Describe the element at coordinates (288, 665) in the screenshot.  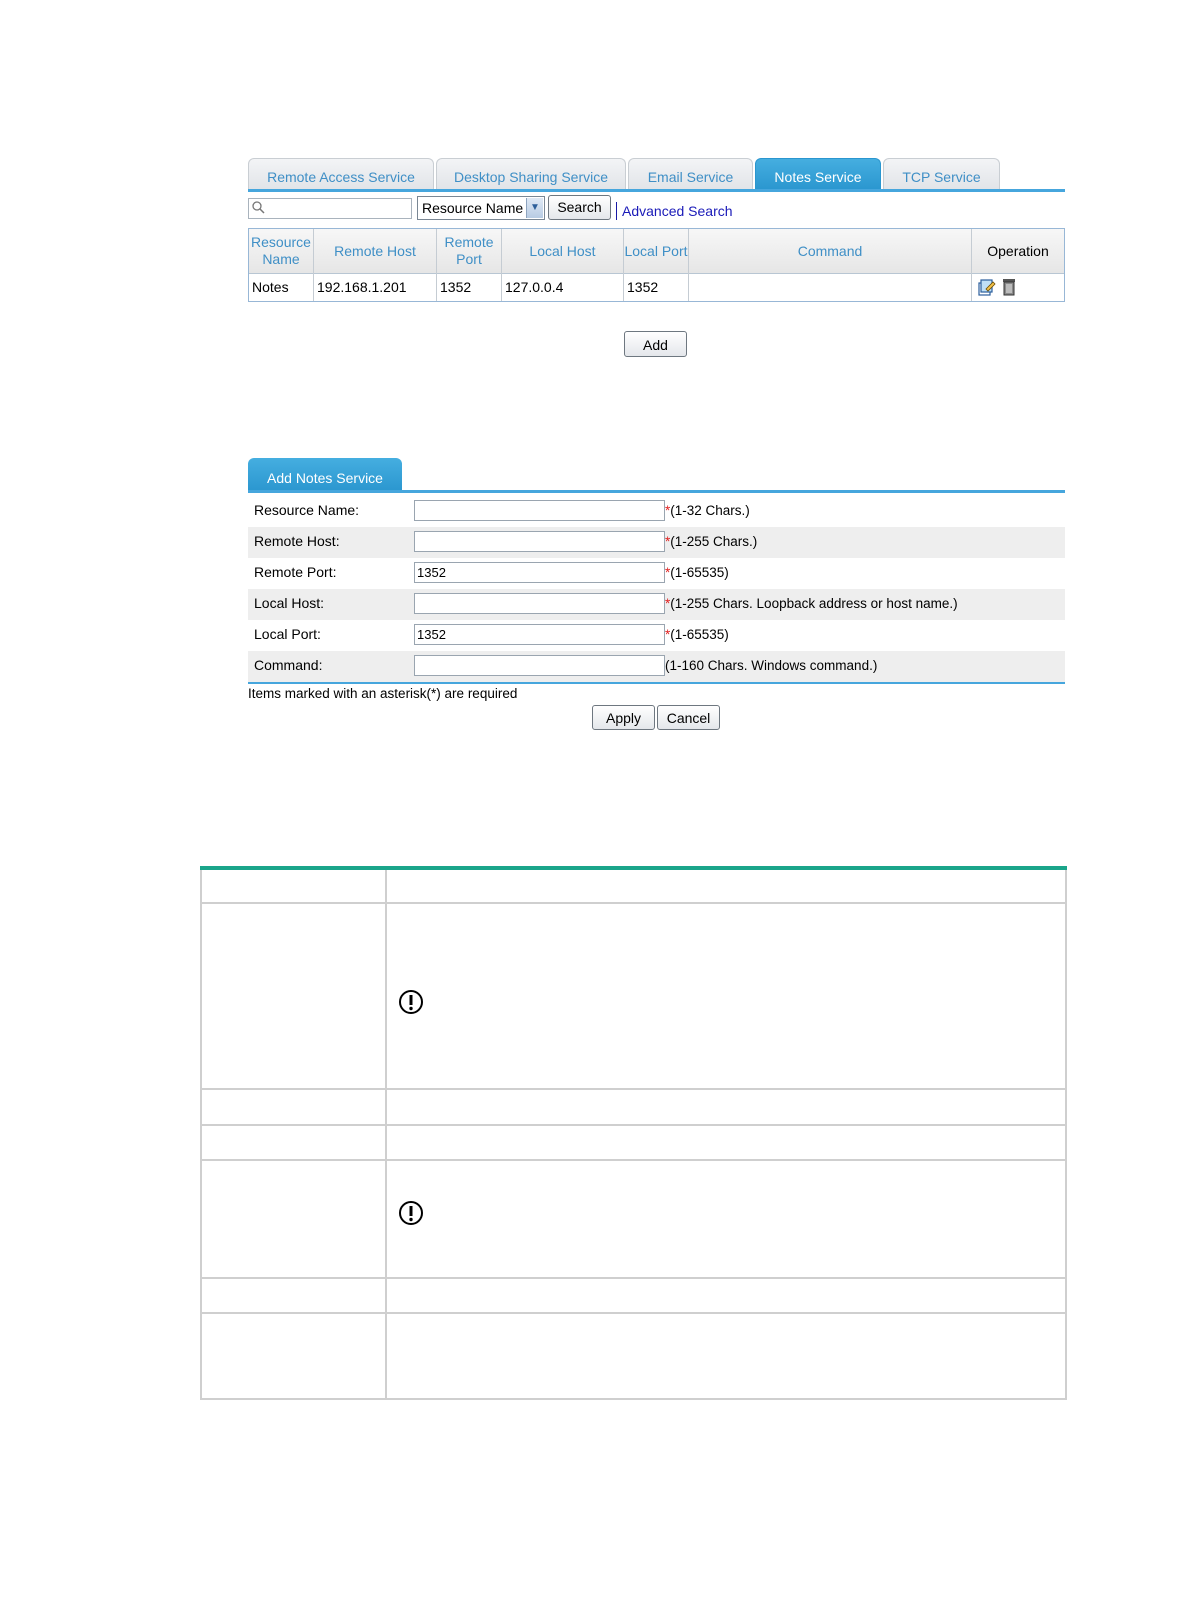
I see `field-label: Command:` at that location.